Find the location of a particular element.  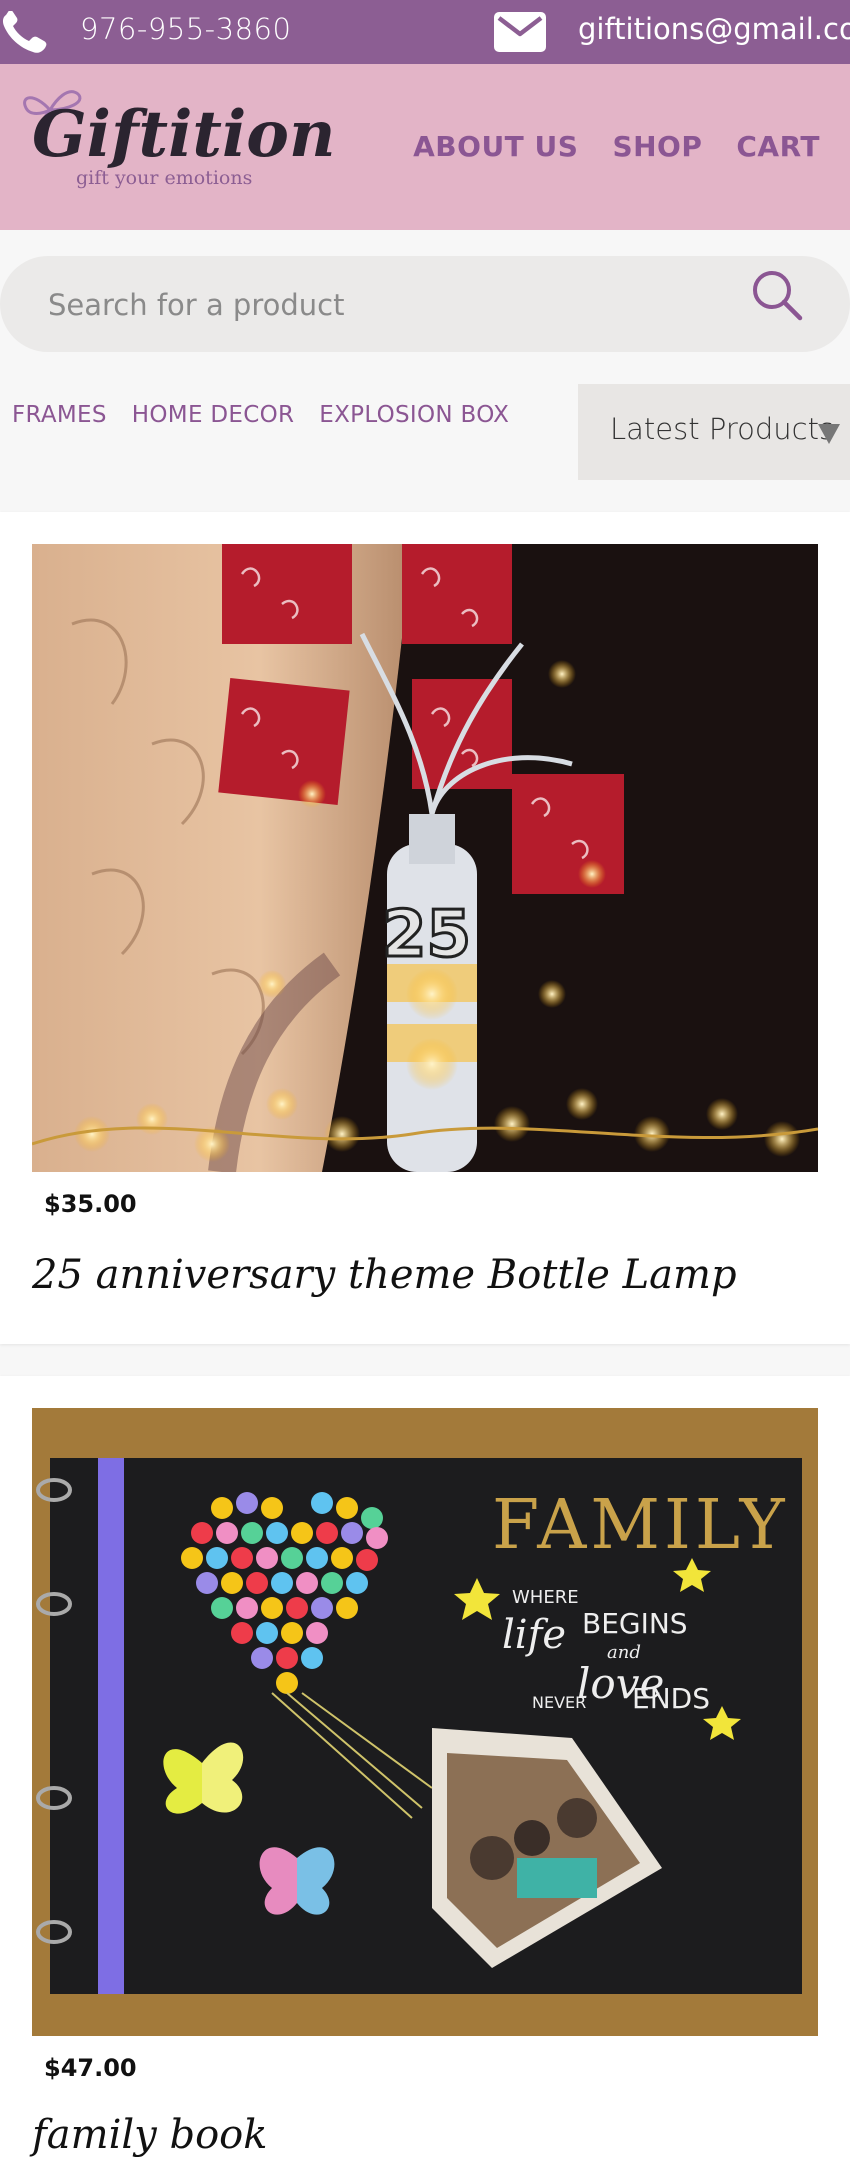

search-bar is located at coordinates (425, 304).